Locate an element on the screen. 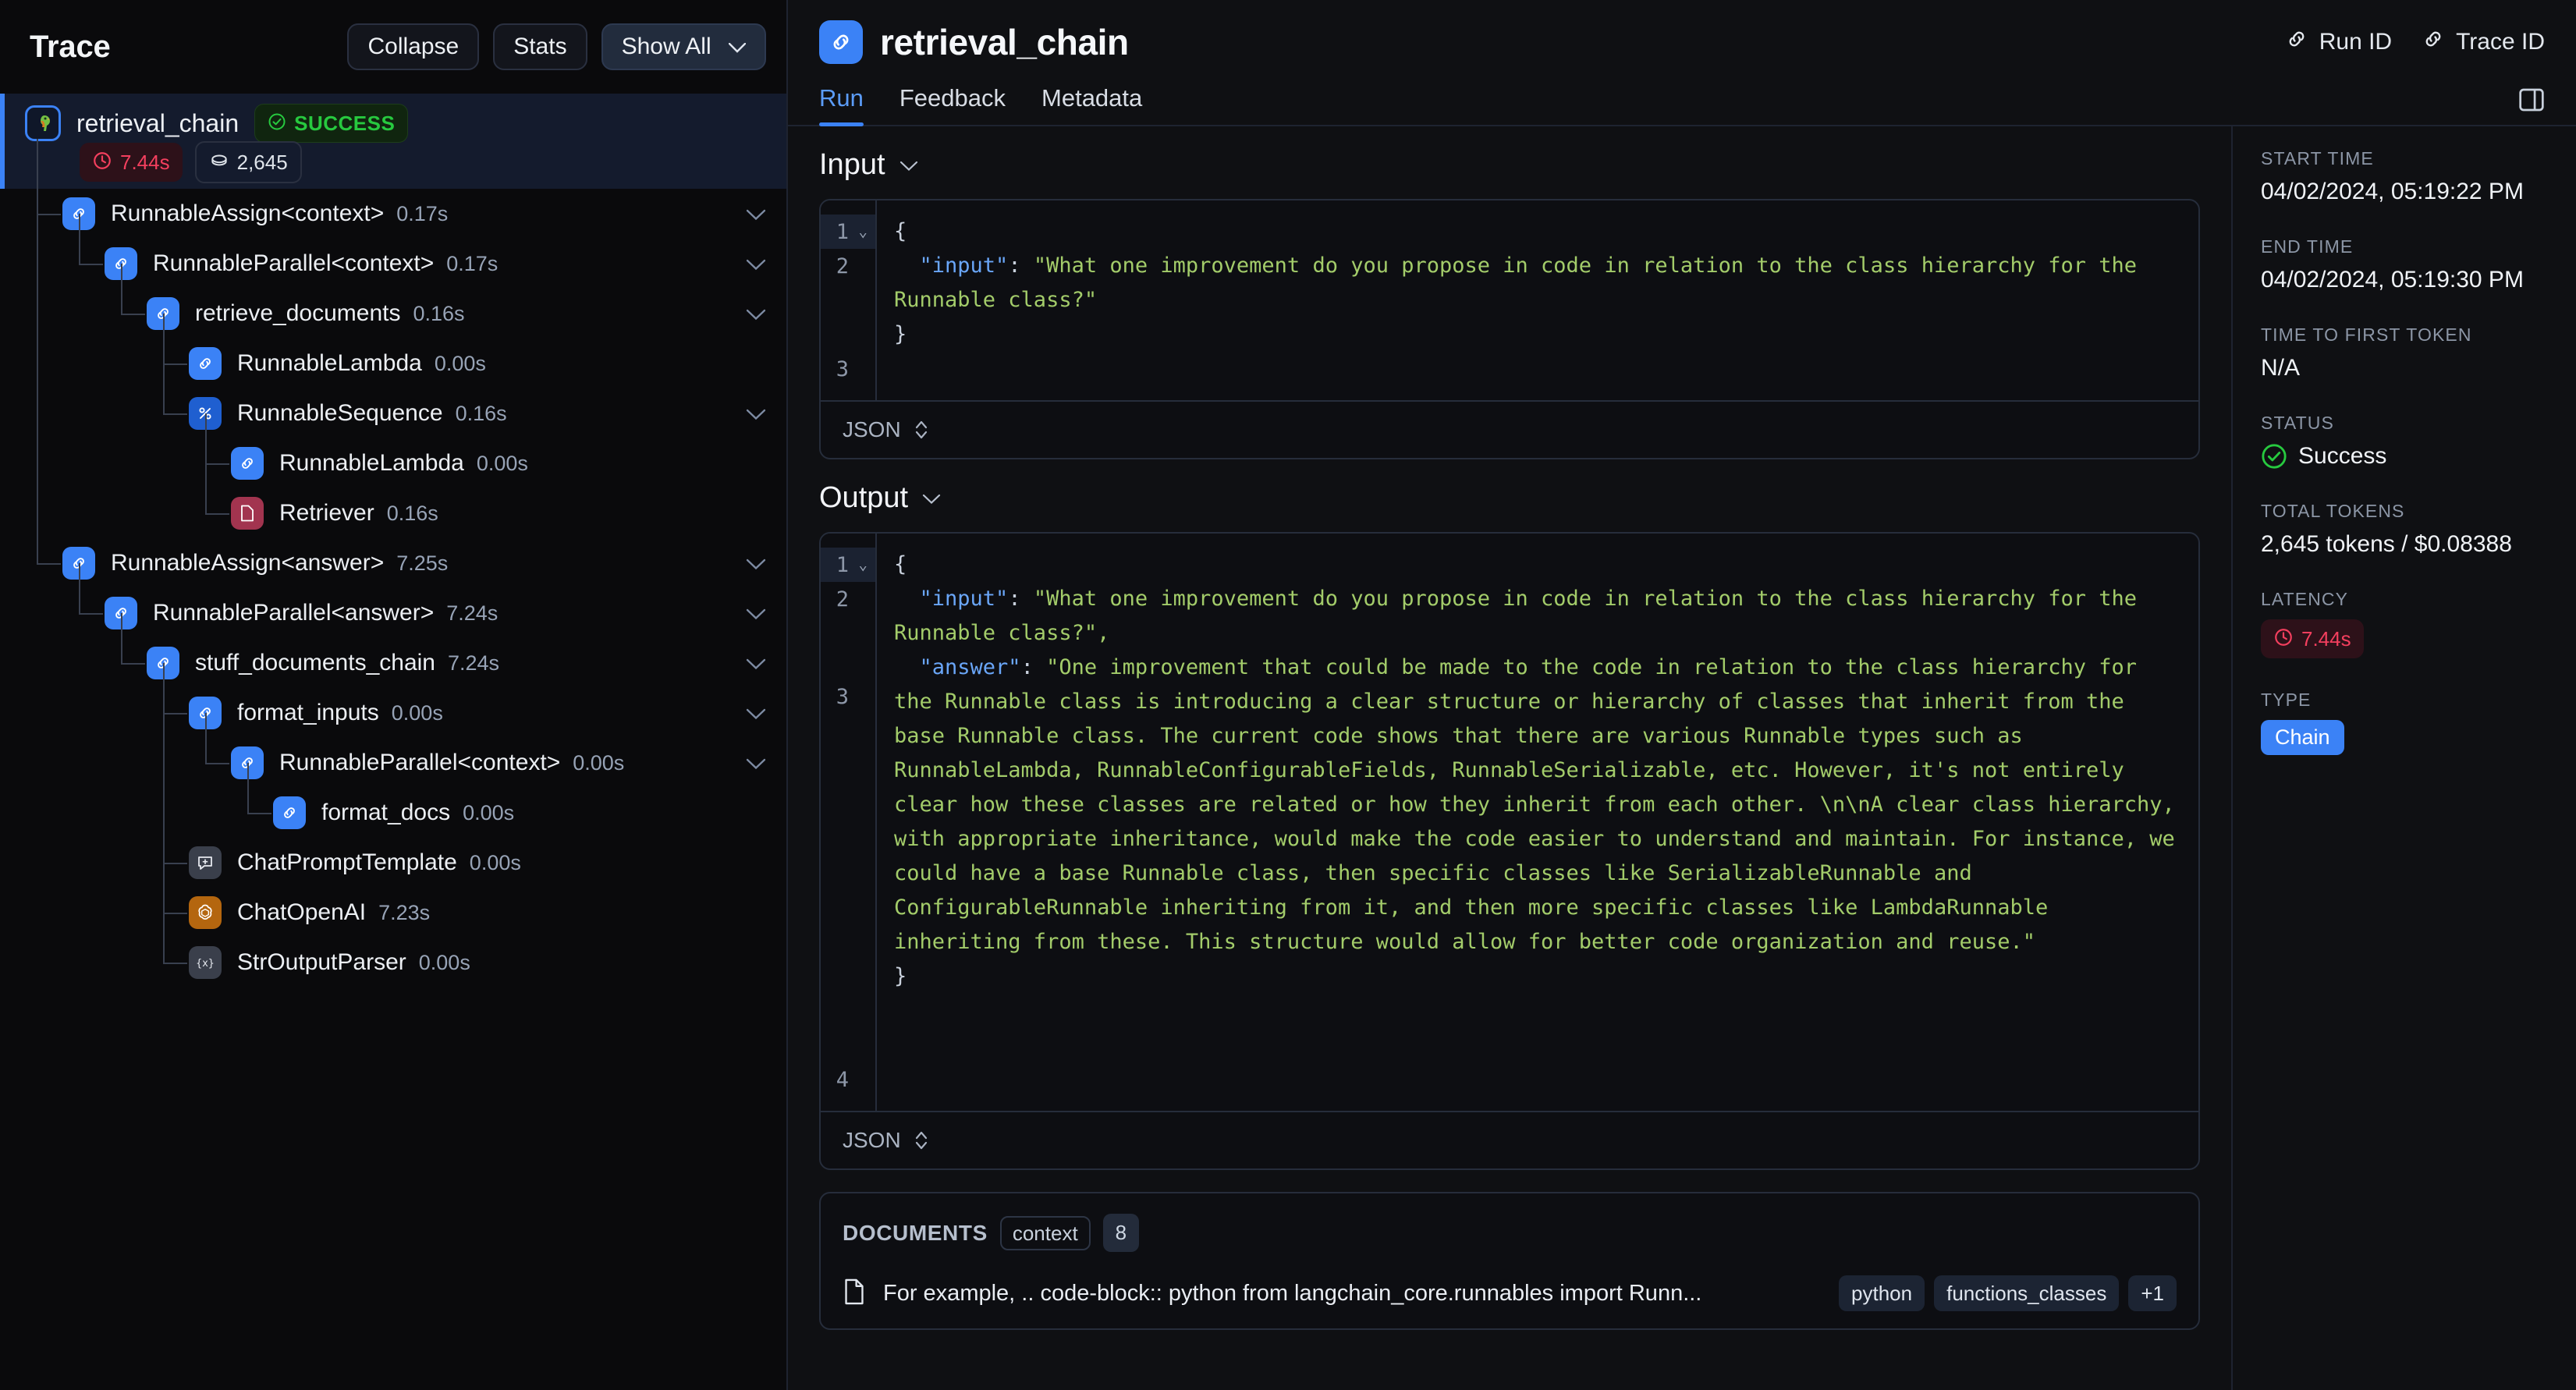 This screenshot has width=2576, height=1390. meta-status: STATUS Success is located at coordinates (2404, 441).